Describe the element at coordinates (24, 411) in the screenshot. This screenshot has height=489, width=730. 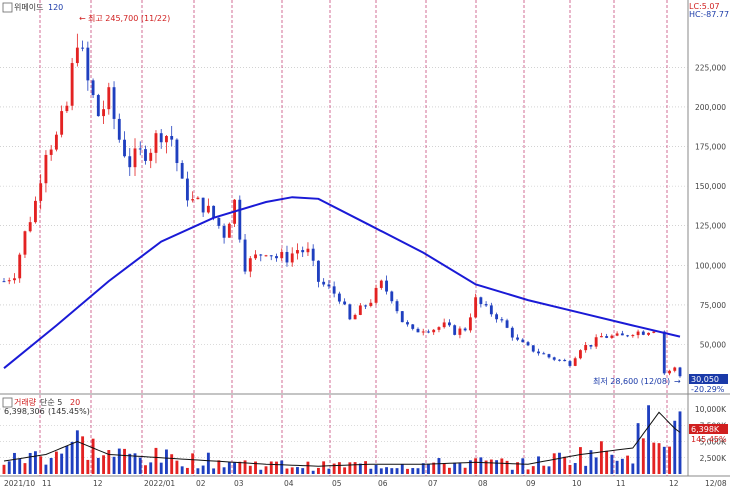
I see `volume-info: 6,398,306` at that location.